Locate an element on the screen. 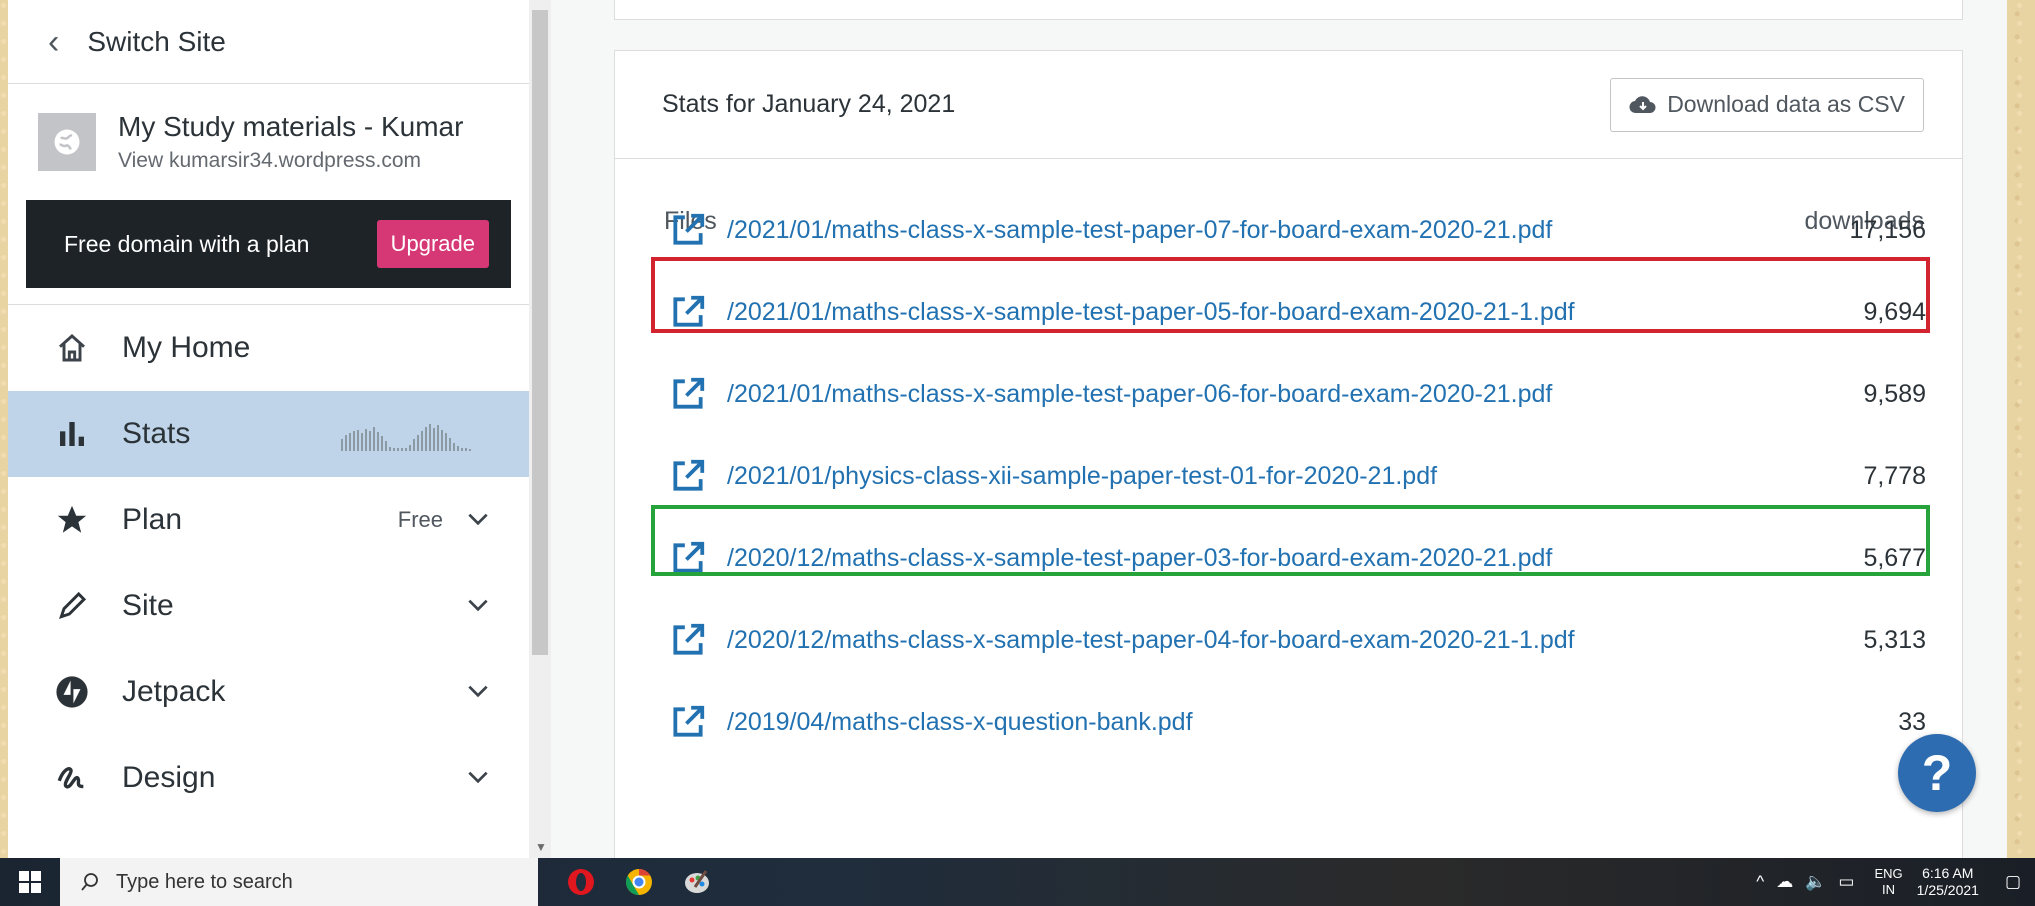 The height and width of the screenshot is (906, 2035). taskbar-search-box: Type here to search is located at coordinates (299, 882).